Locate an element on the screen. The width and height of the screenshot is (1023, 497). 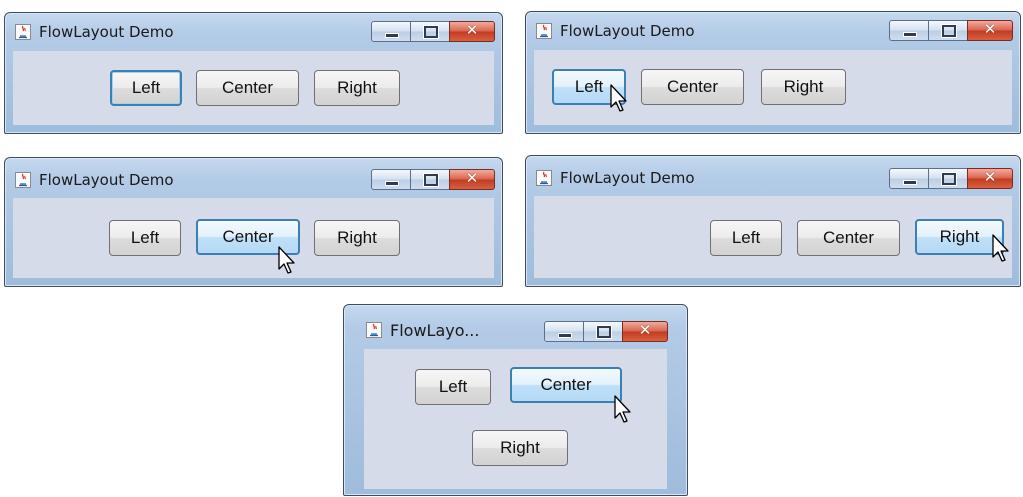
window-2: FlowLayout Demo ✕ Left Center Right is located at coordinates (773, 72).